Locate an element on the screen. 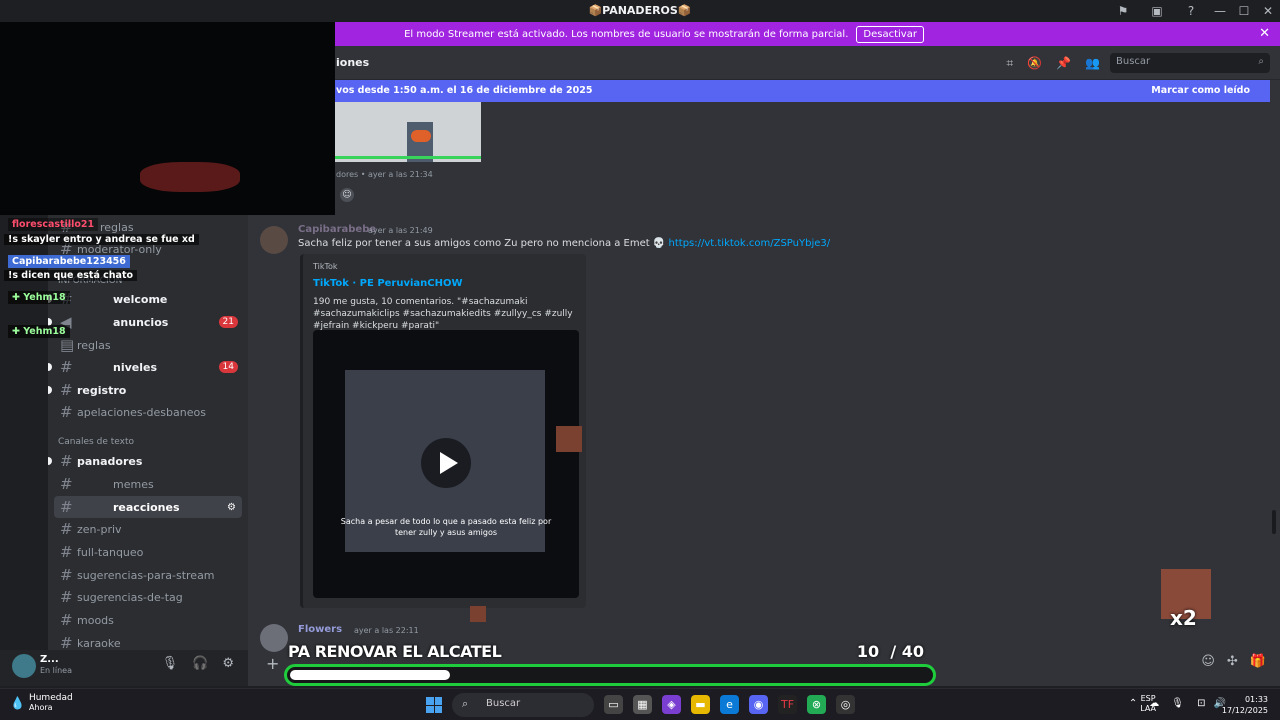 The width and height of the screenshot is (1280, 720). inbox-icon: ⚑ is located at coordinates (1123, 11).